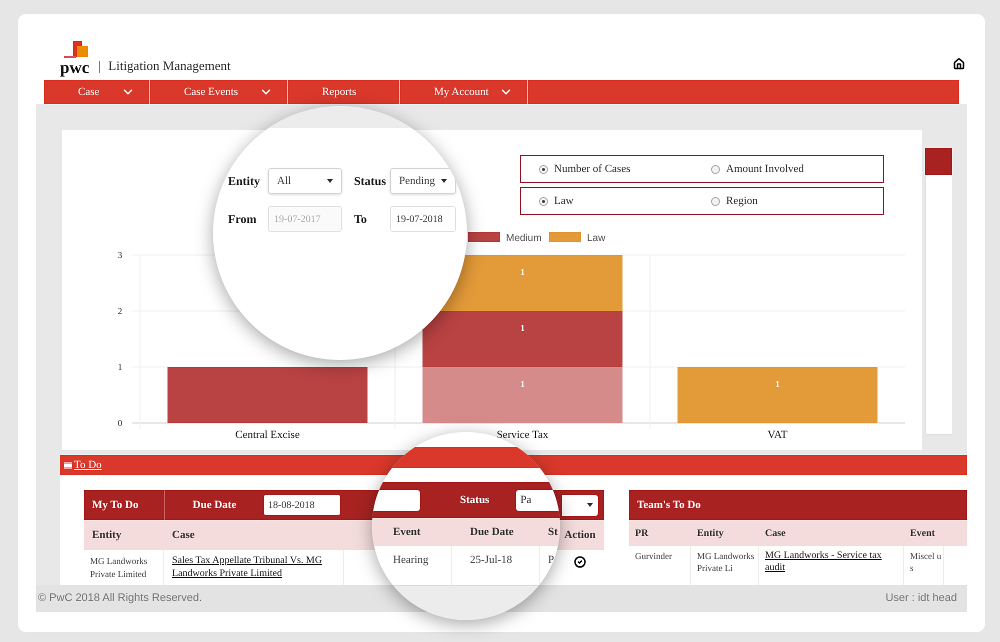  I want to click on case-link: Sales Tax Appellate Tribunal Vs. MG Landworks Private Limited, so click(257, 567).